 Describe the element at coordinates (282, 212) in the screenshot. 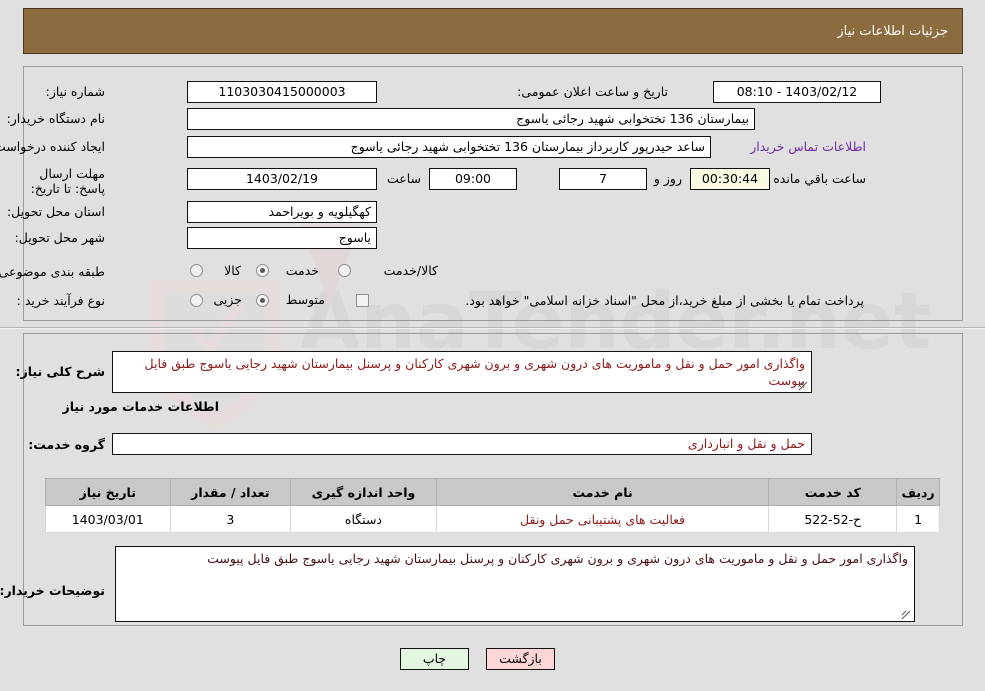

I see `delivery-province-value: کهگیلویه و بویراحمد` at that location.